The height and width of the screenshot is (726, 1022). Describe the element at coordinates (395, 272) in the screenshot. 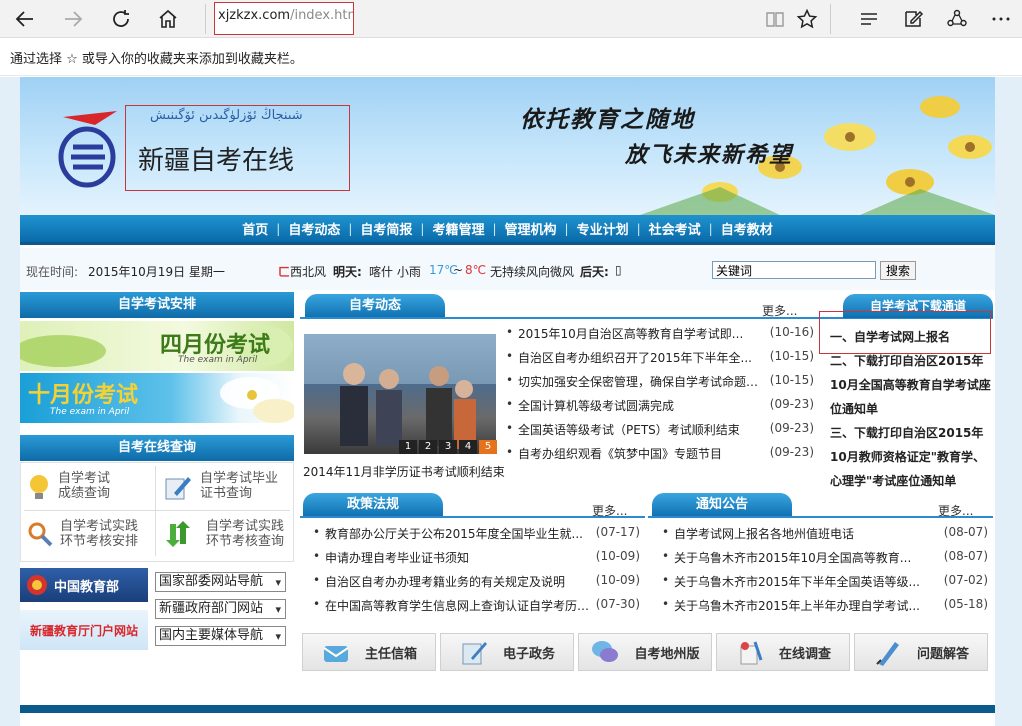

I see `tomorrow-weather: 喀什 小雨` at that location.